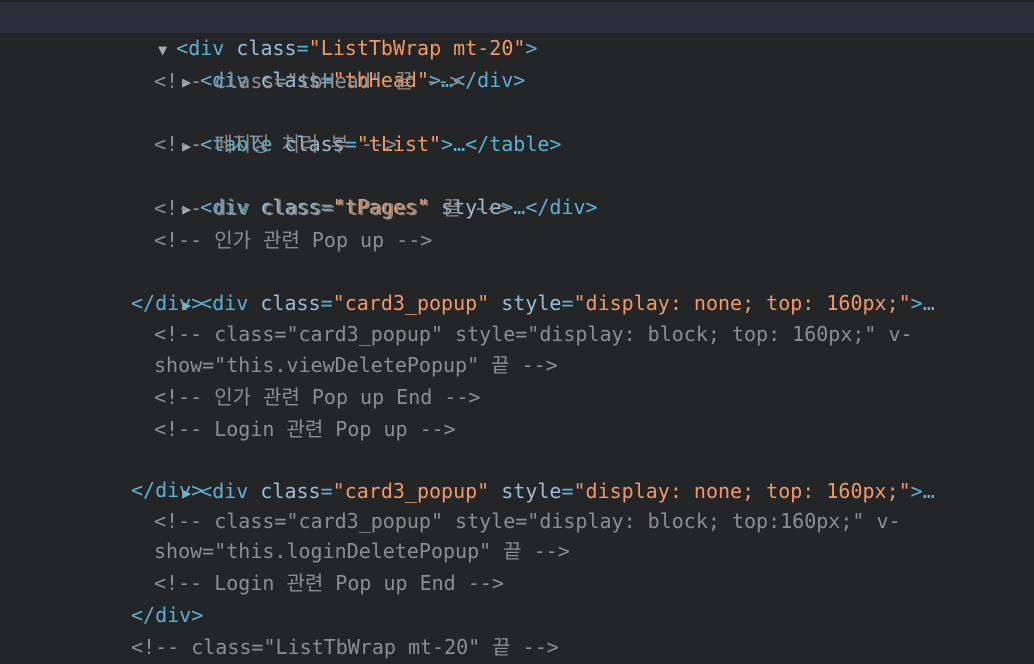 Image resolution: width=1034 pixels, height=664 pixels. I want to click on comment-popup-view-b: show="this.viewDeletePopup" 끝 -->, so click(356, 365).